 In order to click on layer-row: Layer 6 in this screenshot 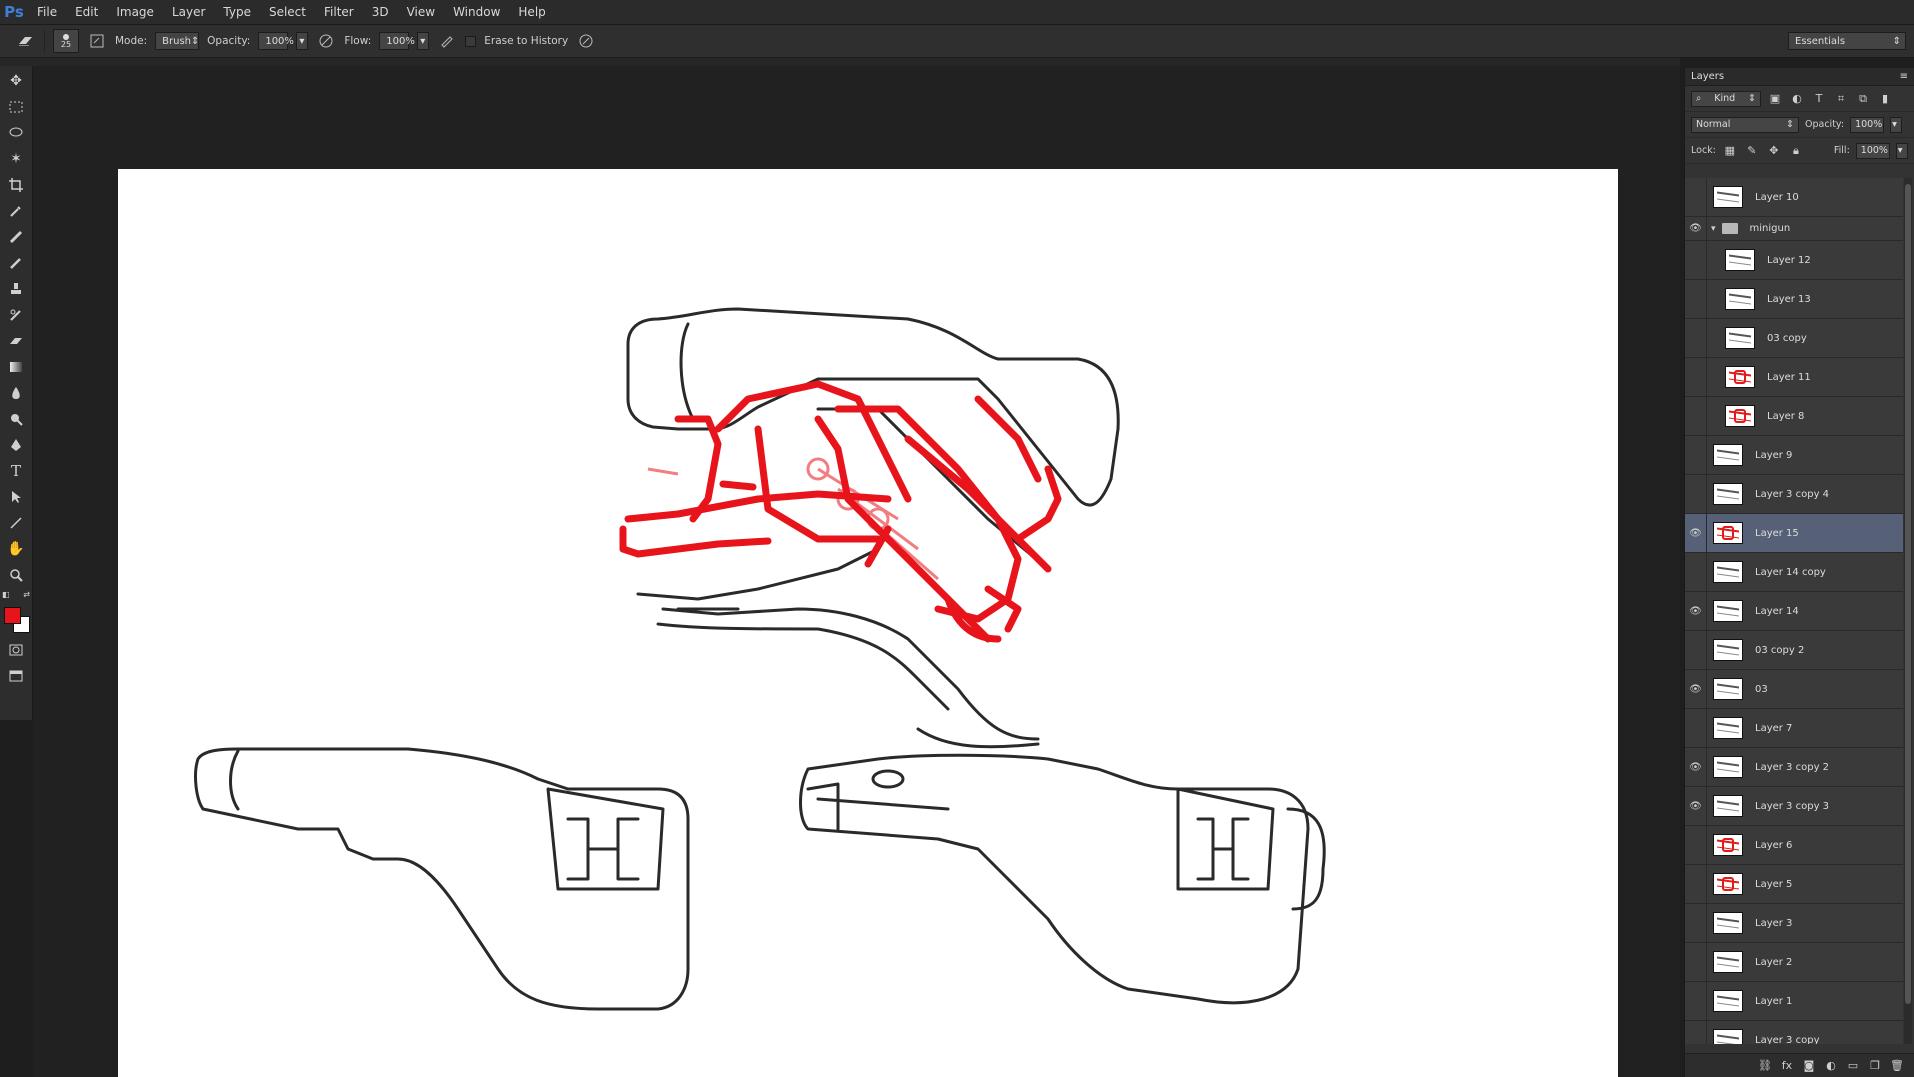, I will do `click(1794, 845)`.